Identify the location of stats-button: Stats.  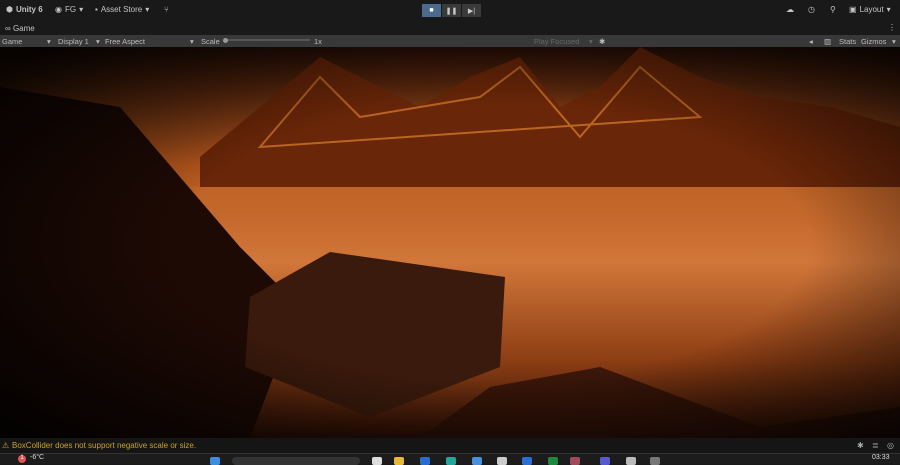
(847, 41).